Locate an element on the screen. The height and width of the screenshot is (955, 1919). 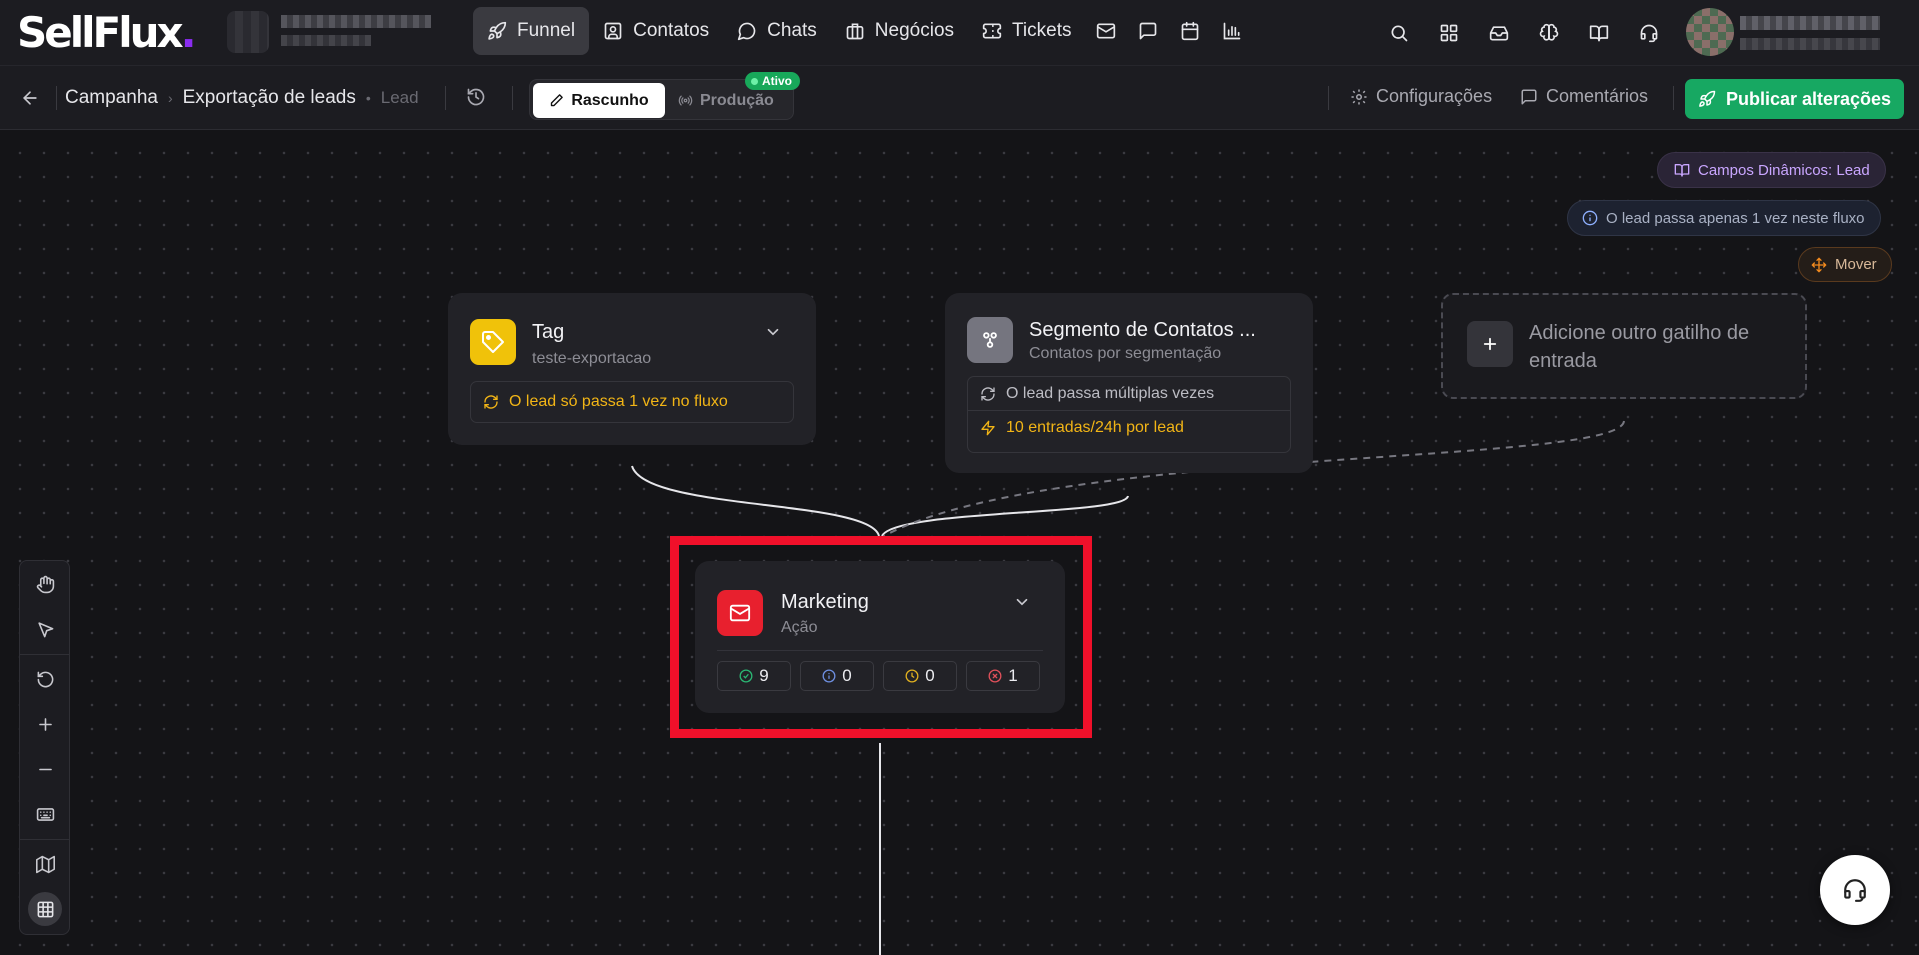
status-dot is located at coordinates (754, 81).